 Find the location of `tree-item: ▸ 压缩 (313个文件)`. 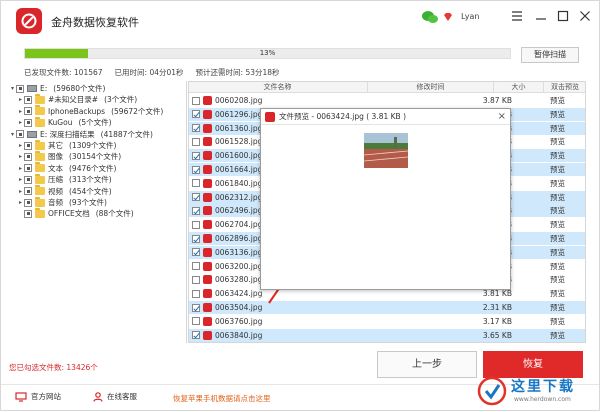

tree-item: ▸ 压缩 (313个文件) is located at coordinates (64, 179).